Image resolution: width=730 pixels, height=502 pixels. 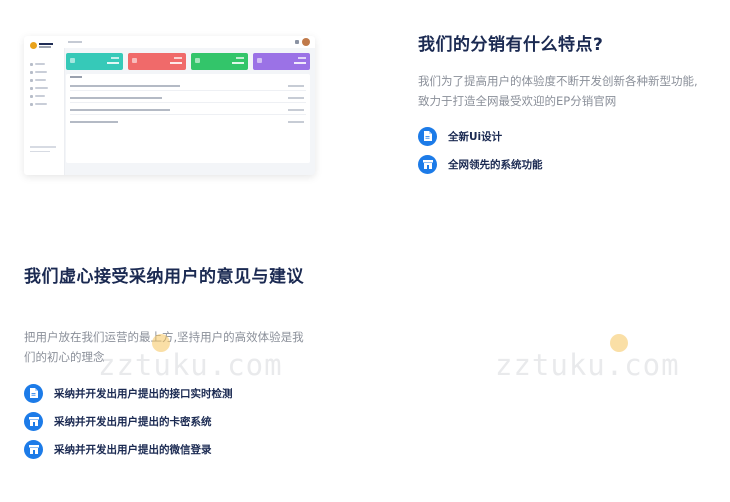 I want to click on feature-item: 全网领先的系统功能, so click(x=480, y=164).